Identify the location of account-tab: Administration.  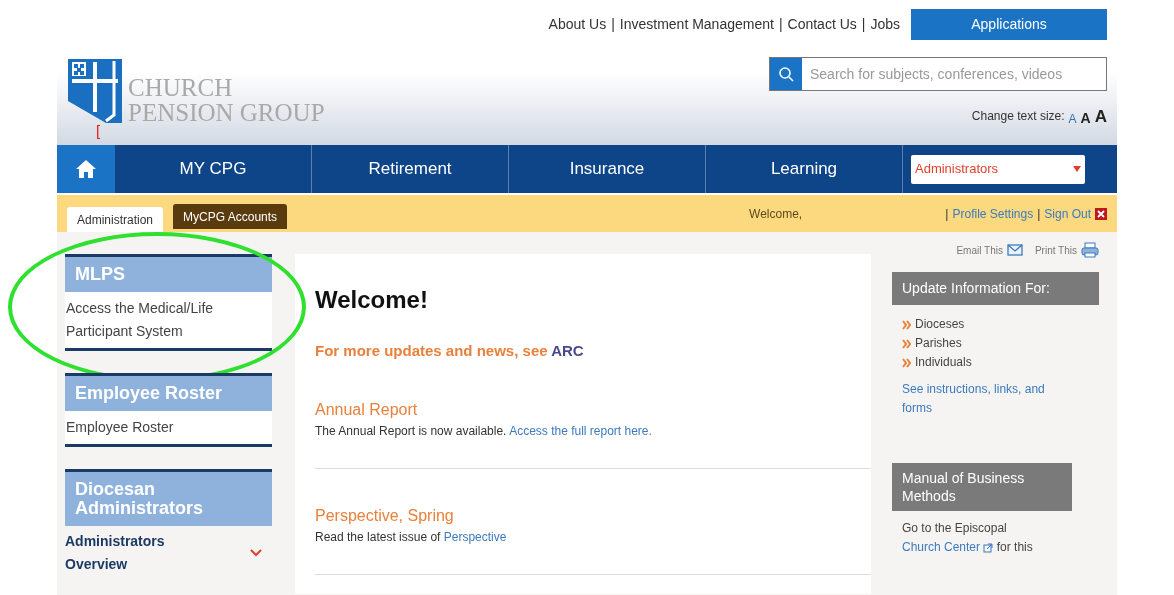
(115, 219).